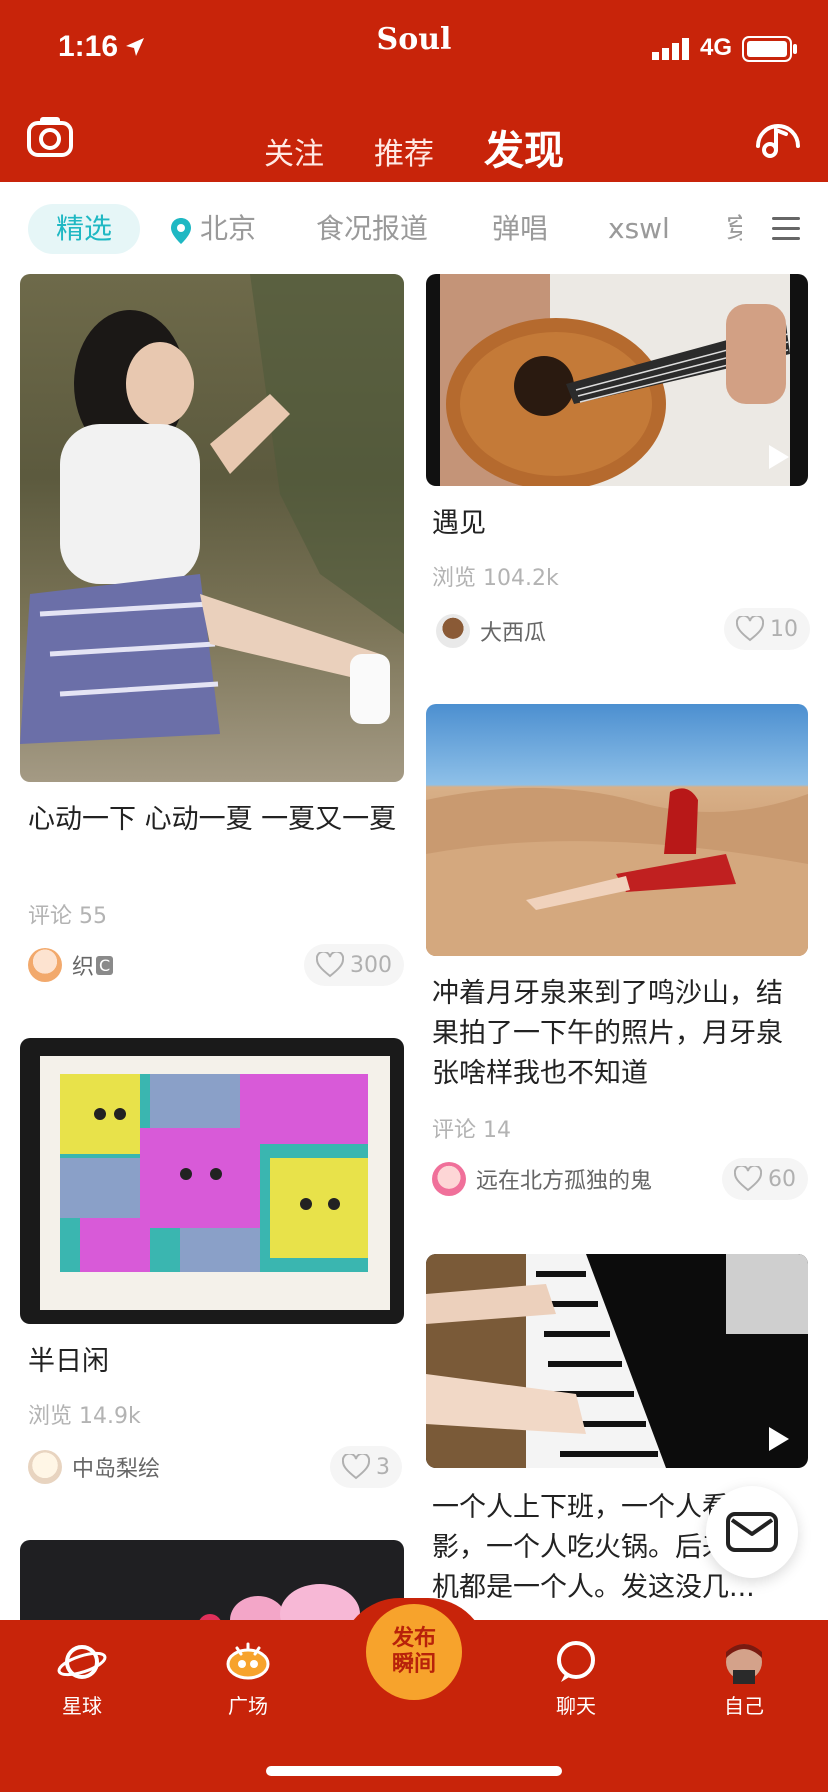 The image size is (828, 1792). What do you see at coordinates (105, 965) in the screenshot?
I see `author-badge: C` at bounding box center [105, 965].